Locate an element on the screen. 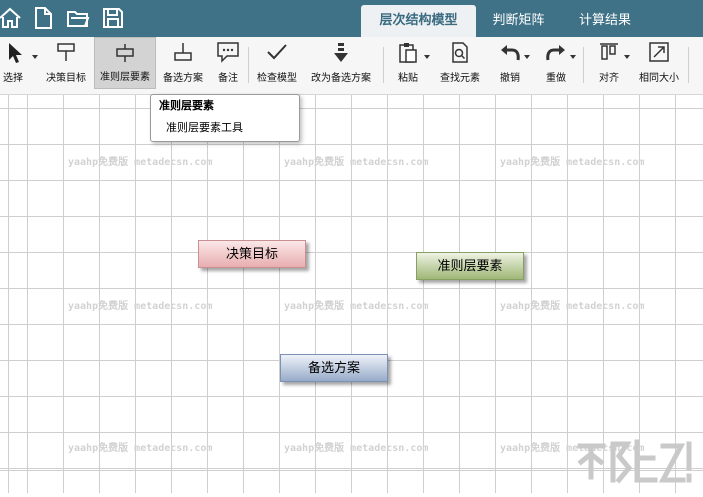  paste-icon is located at coordinates (408, 53).